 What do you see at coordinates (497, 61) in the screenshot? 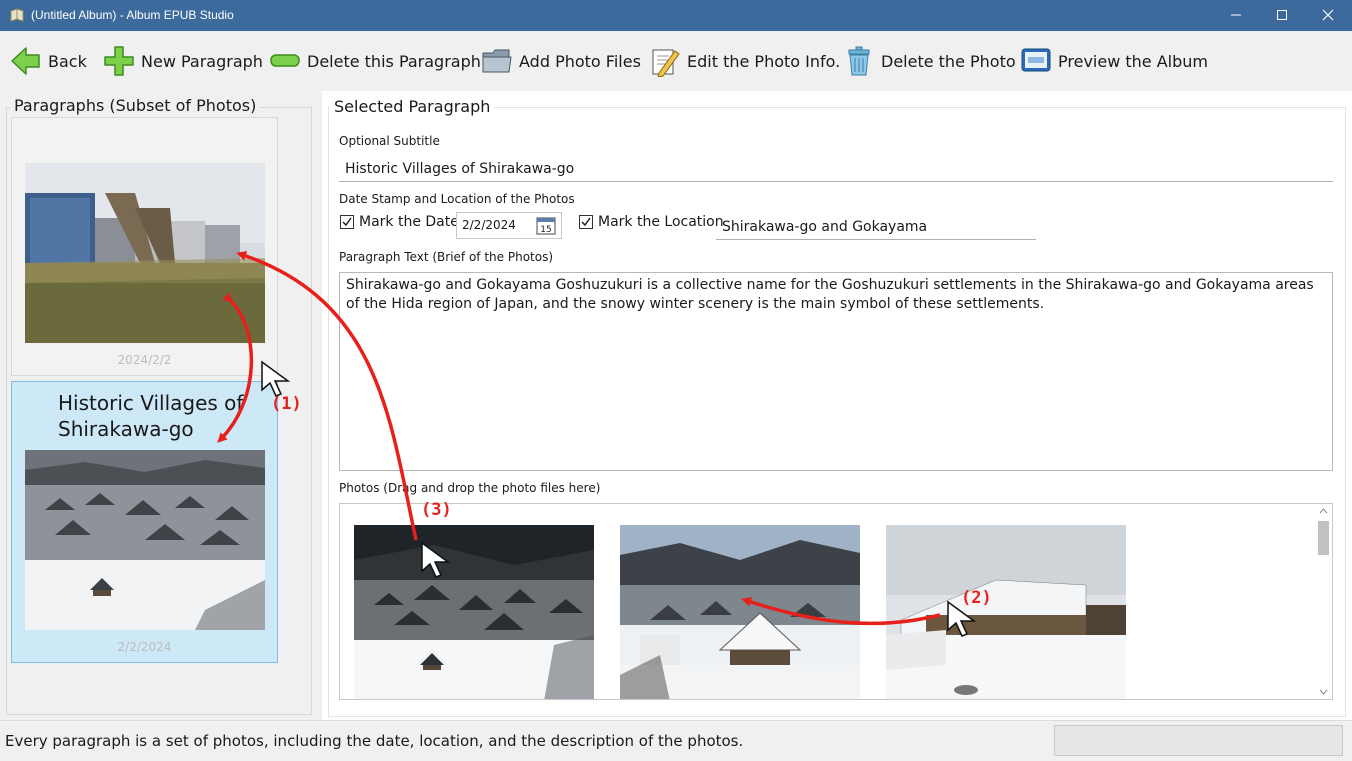
I see `folder-icon` at bounding box center [497, 61].